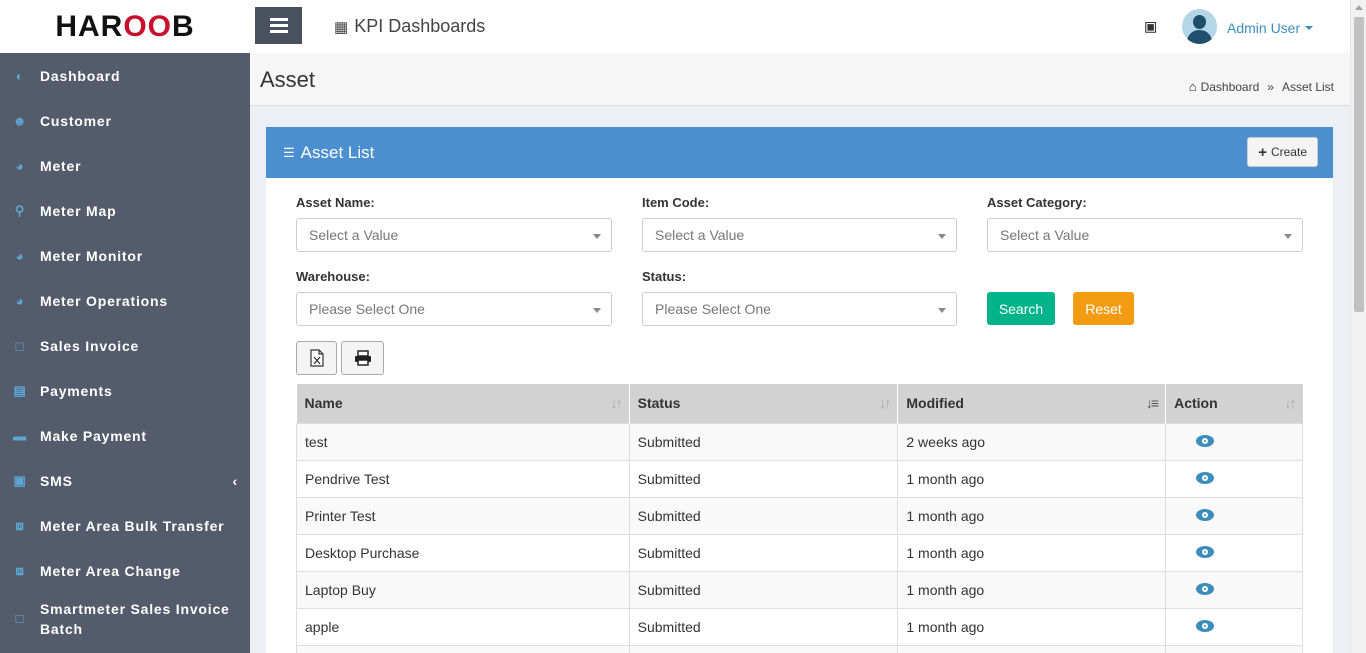  Describe the element at coordinates (1037, 202) in the screenshot. I see `asset-category-label: Asset Category:` at that location.